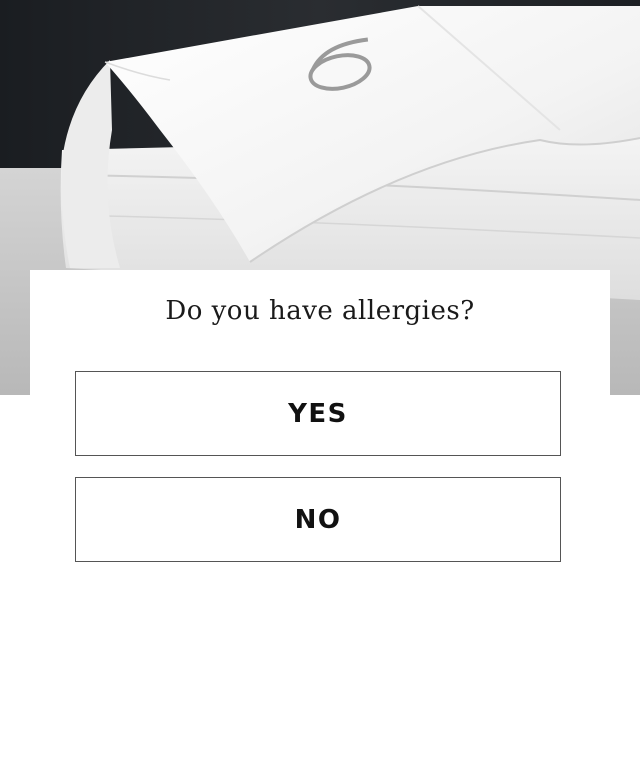 The width and height of the screenshot is (640, 760). Describe the element at coordinates (318, 413) in the screenshot. I see `yes-button: YES` at that location.